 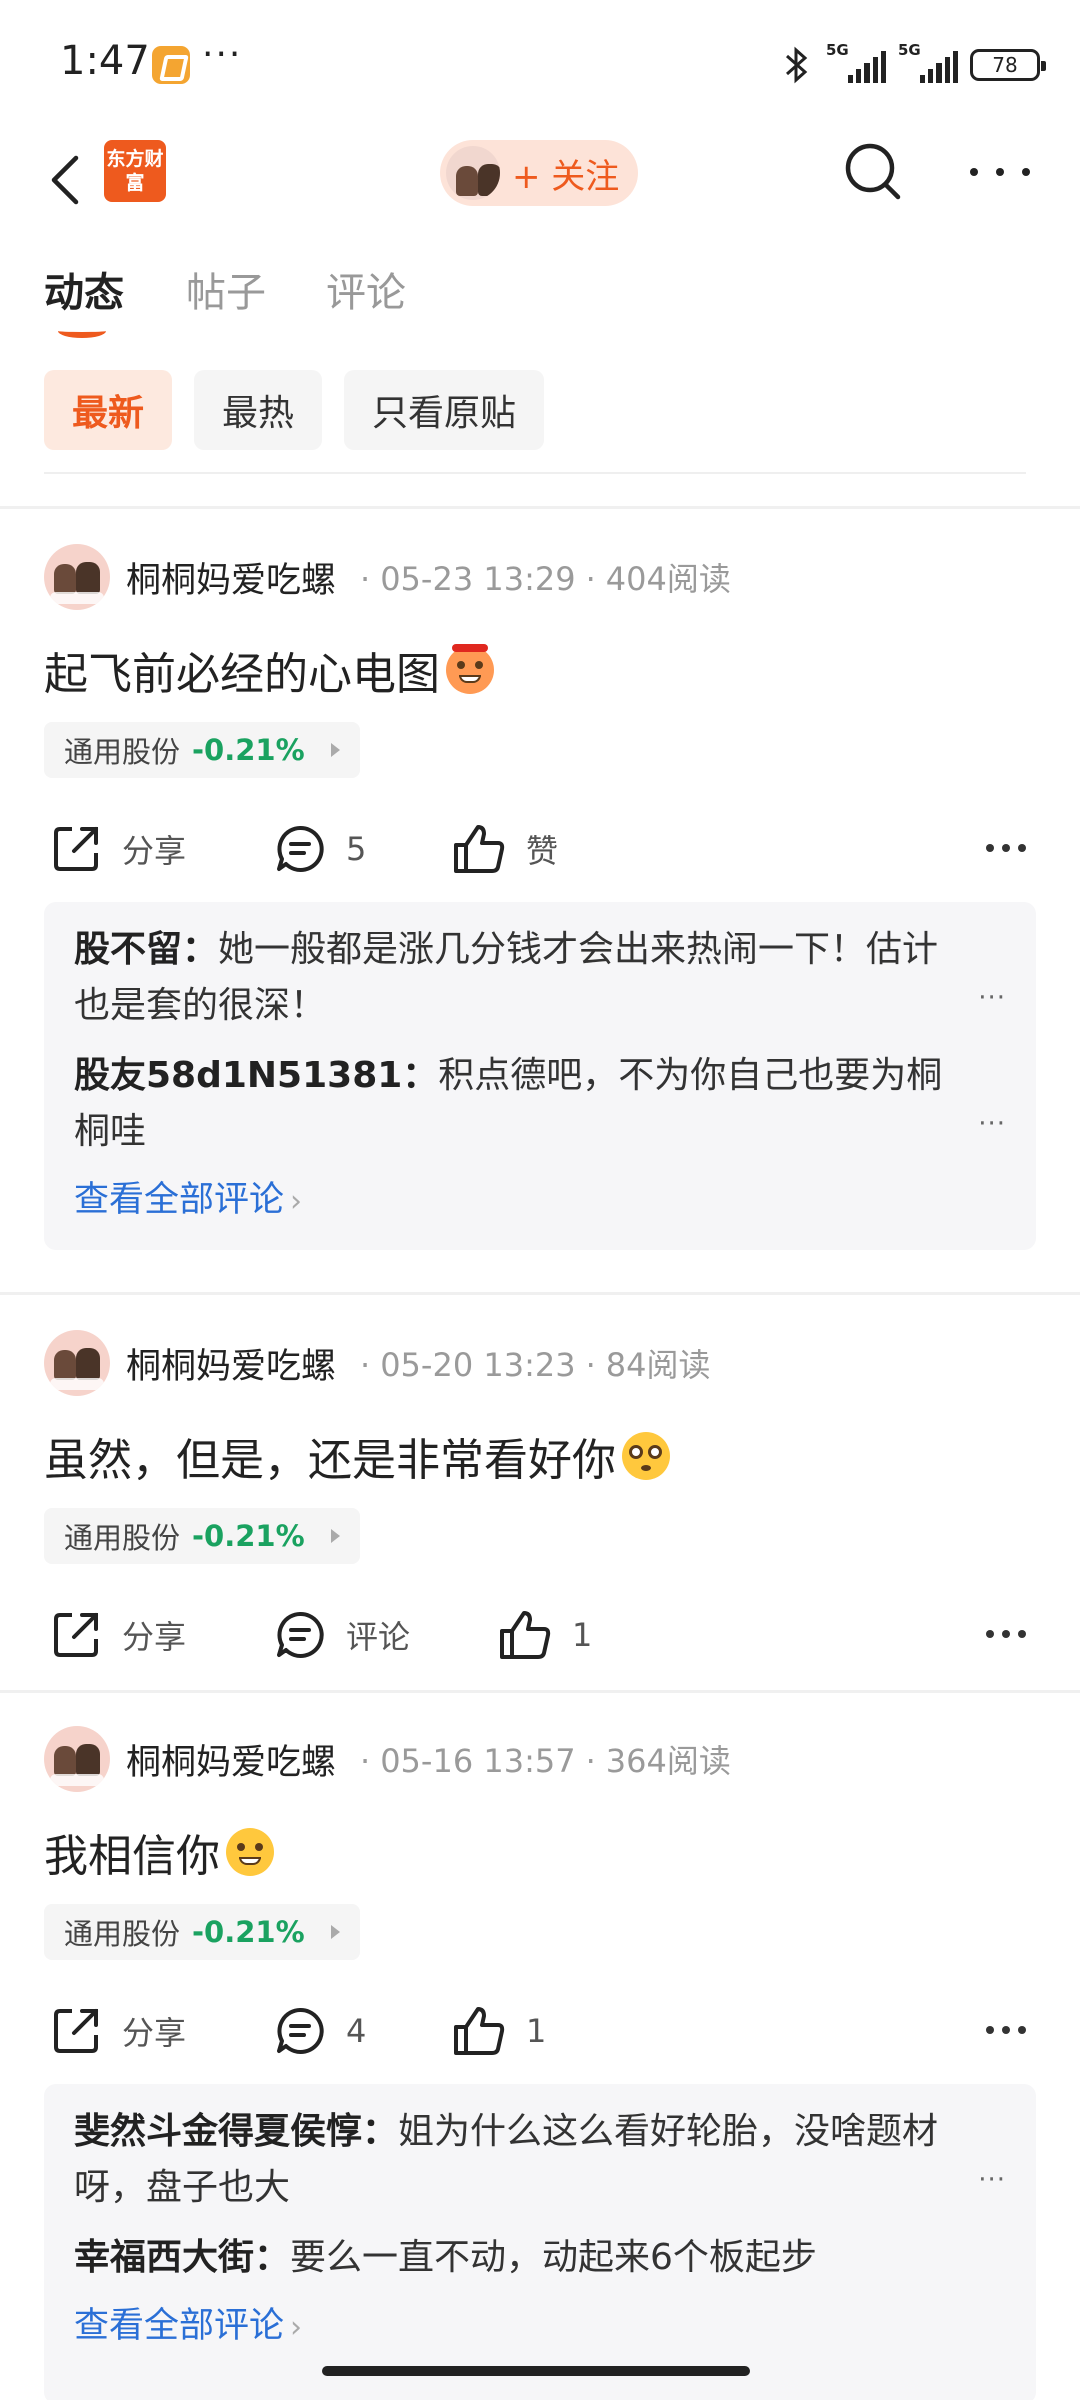 I want to click on post-body: 我相信你, so click(x=132, y=1856).